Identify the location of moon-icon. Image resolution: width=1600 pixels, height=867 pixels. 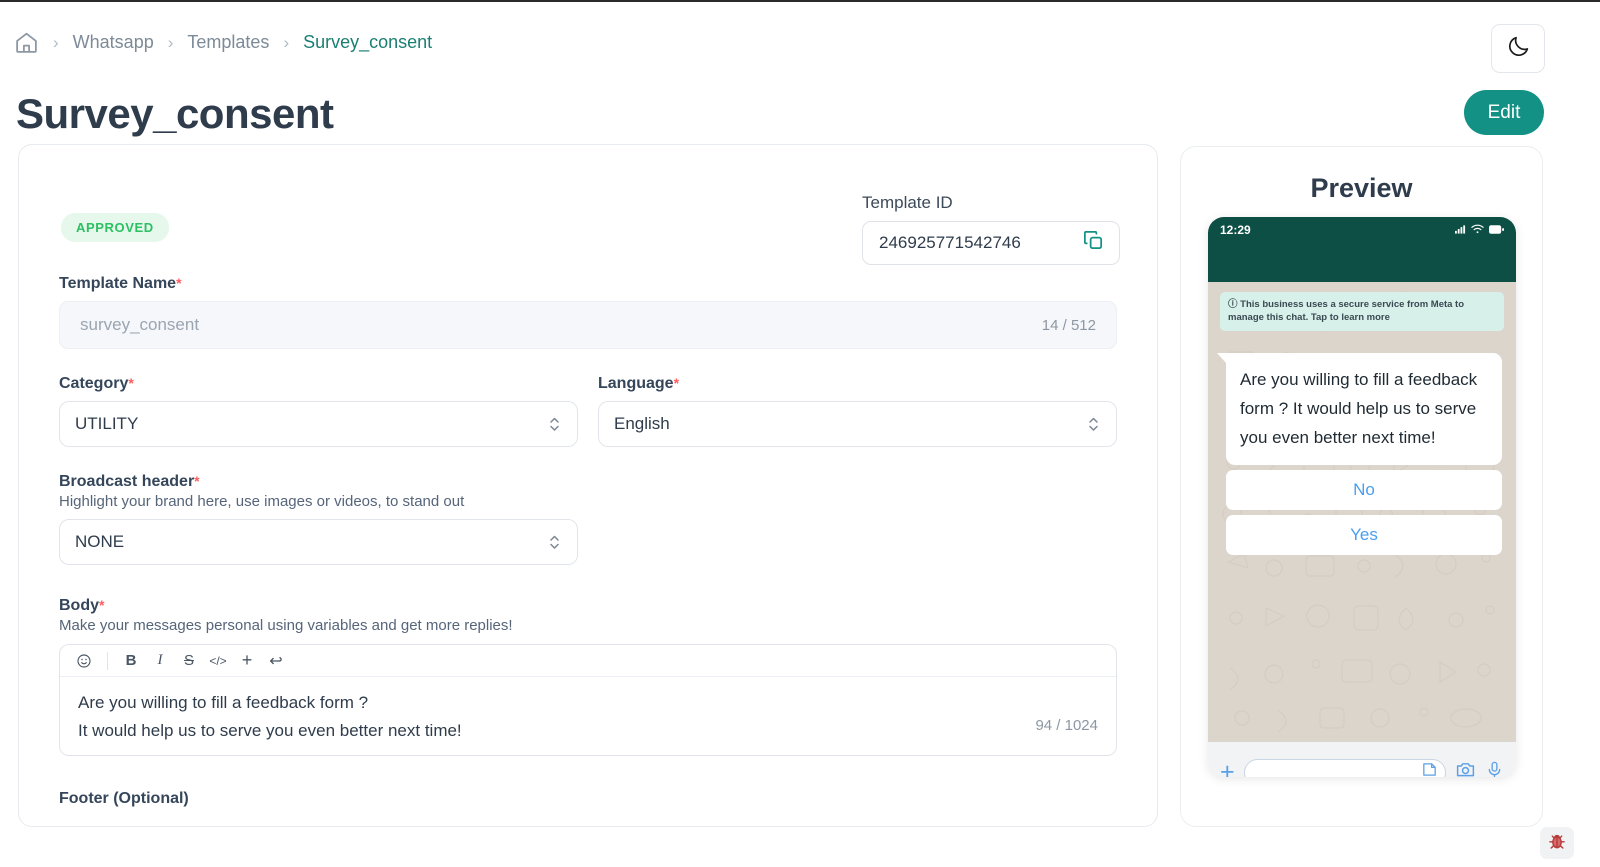
(1518, 49).